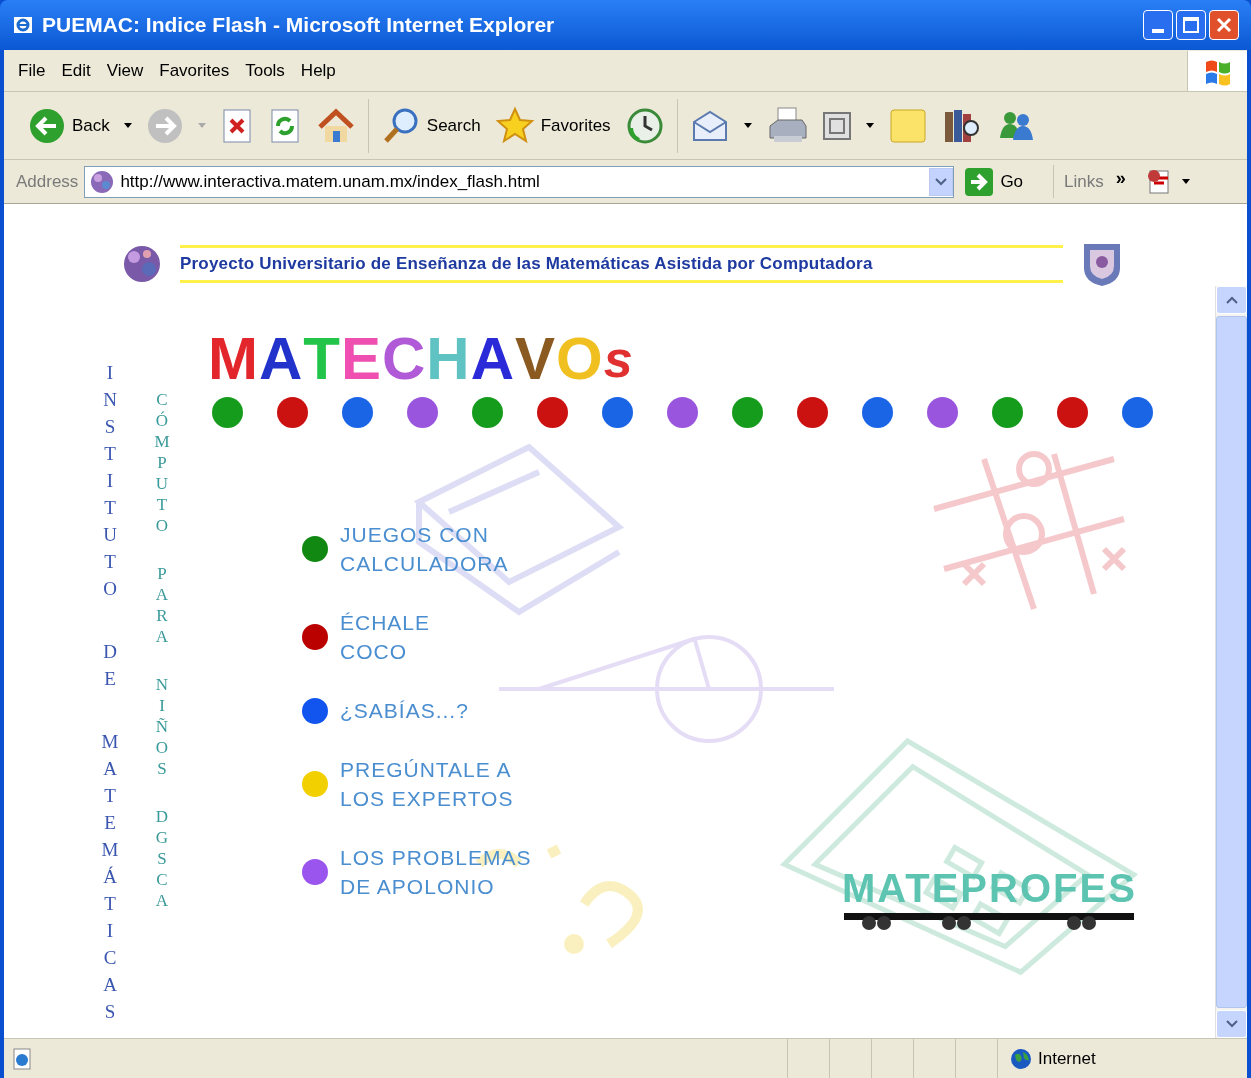 Image resolution: width=1251 pixels, height=1078 pixels. What do you see at coordinates (110, 692) in the screenshot?
I see `vertical-text: INSTITUTO DE MATEMÁTICAS` at bounding box center [110, 692].